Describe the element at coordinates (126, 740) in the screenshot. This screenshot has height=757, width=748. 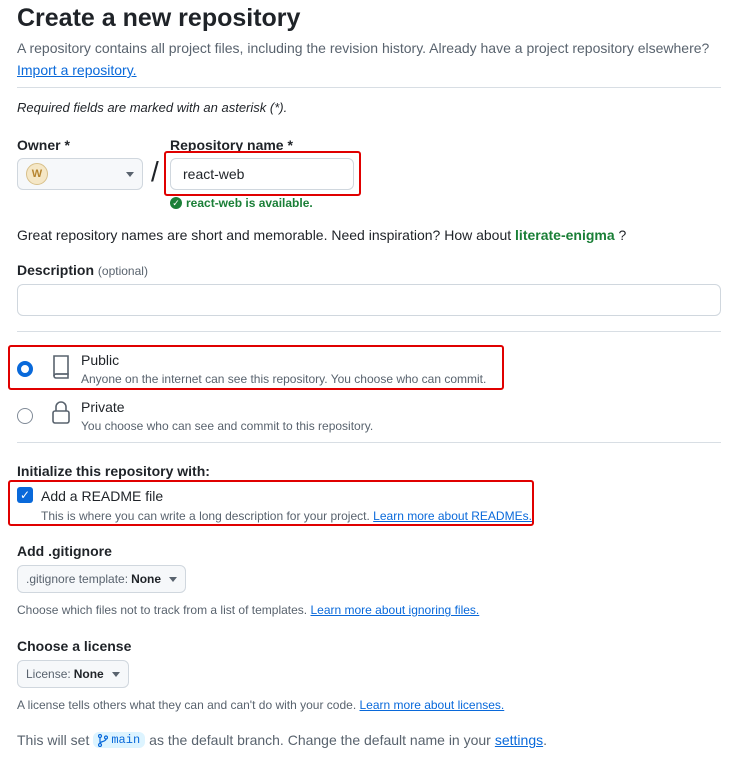
I see `branch-name: main` at that location.